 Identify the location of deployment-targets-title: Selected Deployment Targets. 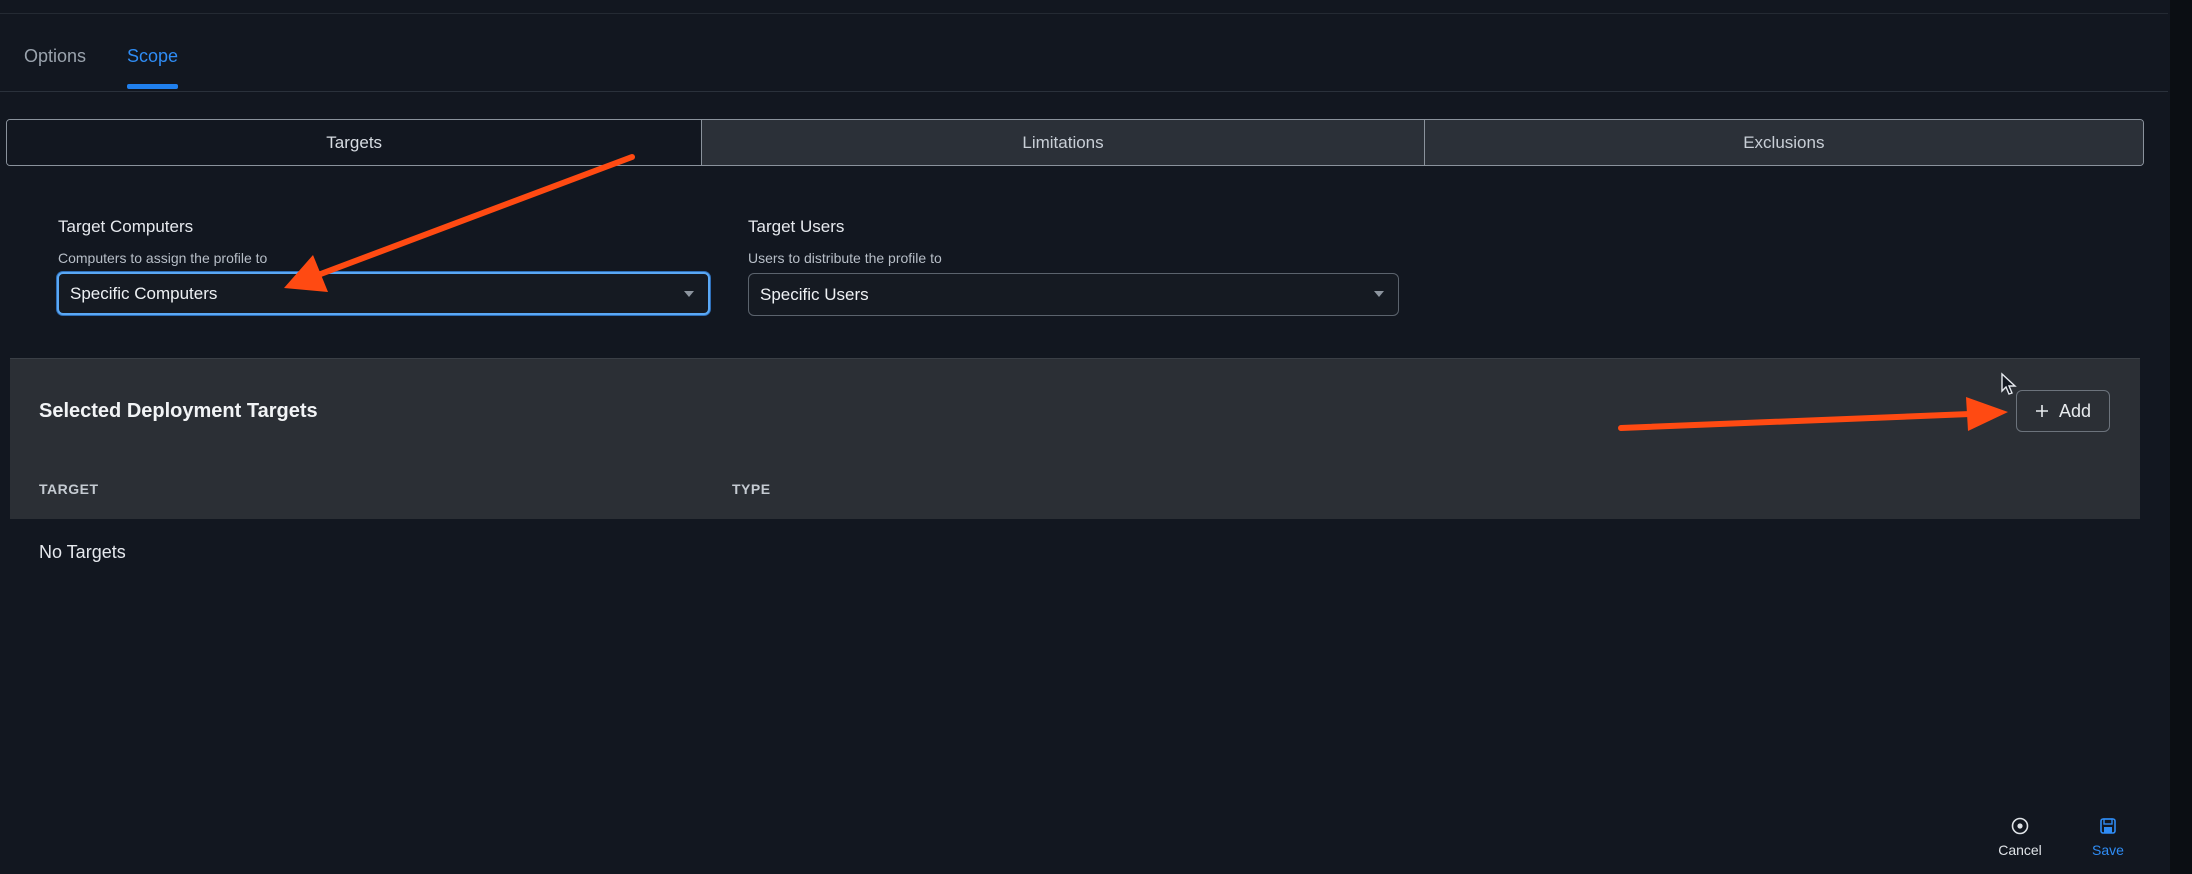
(178, 411).